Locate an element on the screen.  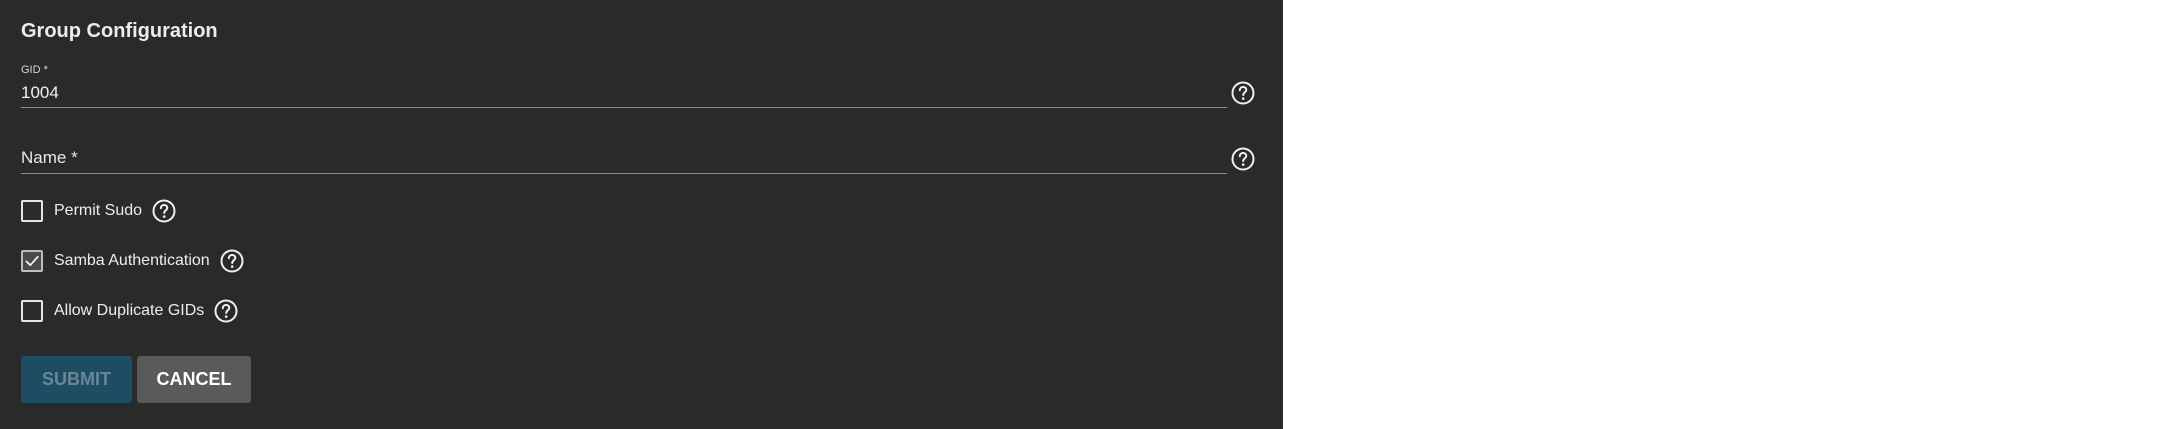
permit-sudo-label: Permit Sudo is located at coordinates (98, 211).